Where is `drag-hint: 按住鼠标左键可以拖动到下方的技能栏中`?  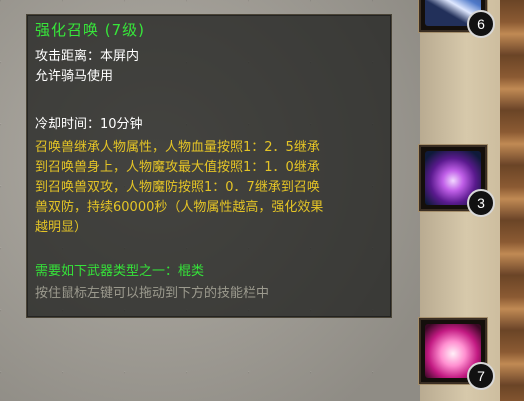
drag-hint: 按住鼠标左键可以拖动到下方的技能栏中 is located at coordinates (152, 293).